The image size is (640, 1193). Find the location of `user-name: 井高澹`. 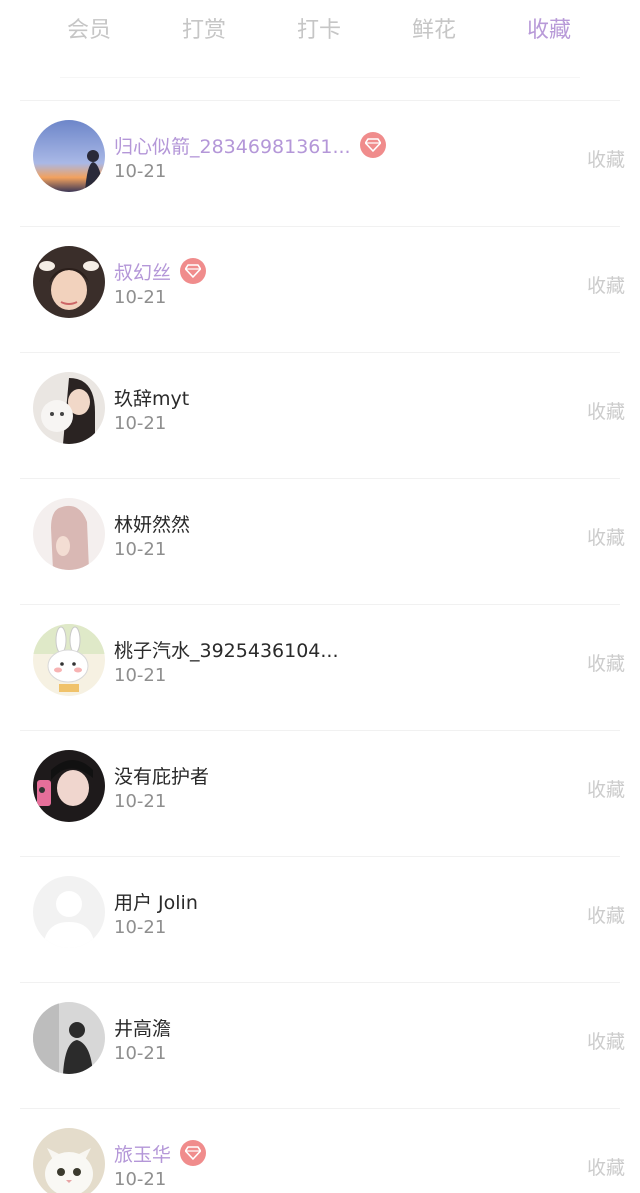

user-name: 井高澹 is located at coordinates (142, 1027).